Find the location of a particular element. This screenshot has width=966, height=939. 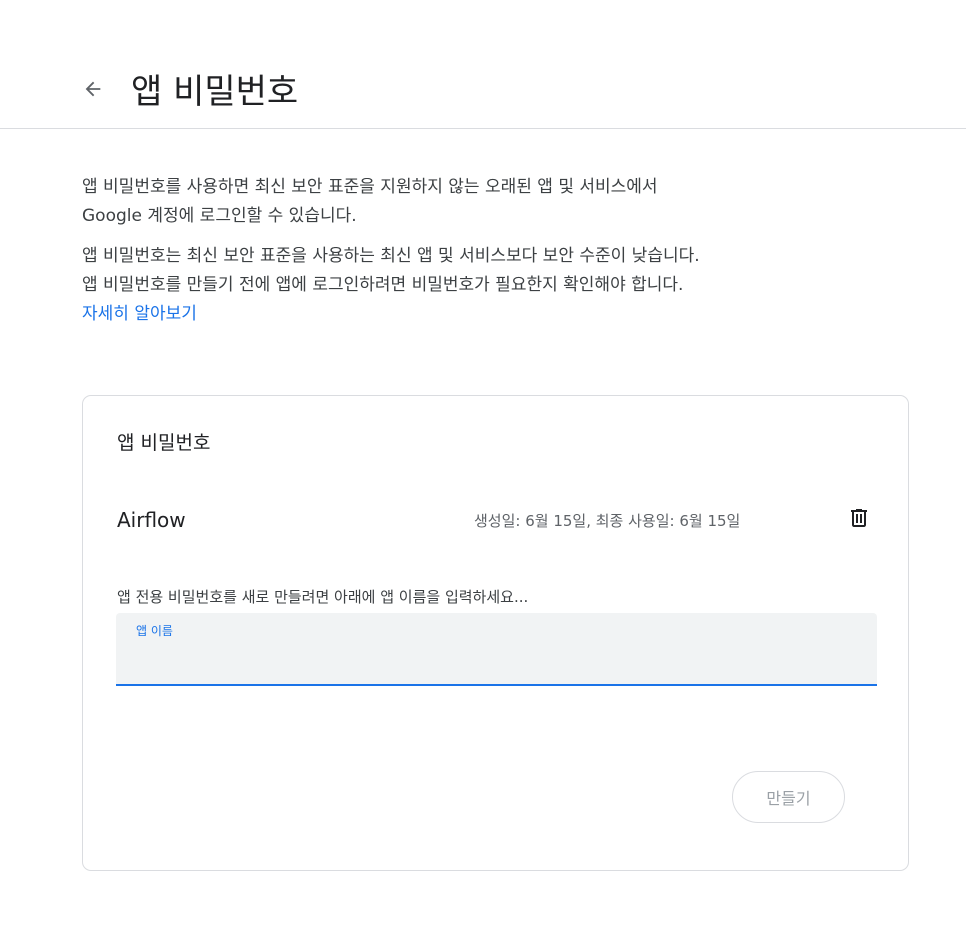

app-name-field: 앱 이름 is located at coordinates (496, 649).